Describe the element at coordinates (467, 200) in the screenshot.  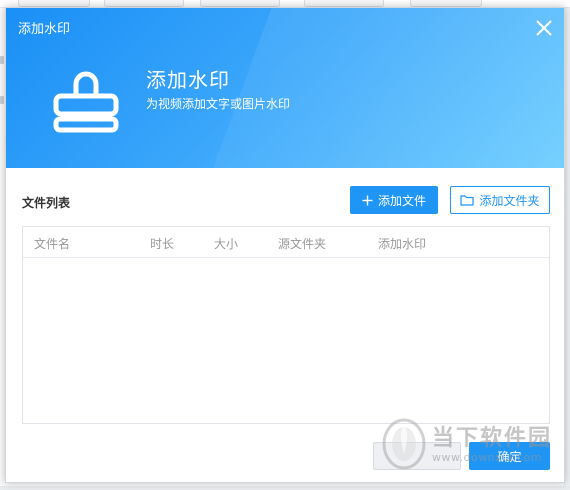
I see `folder-icon` at that location.